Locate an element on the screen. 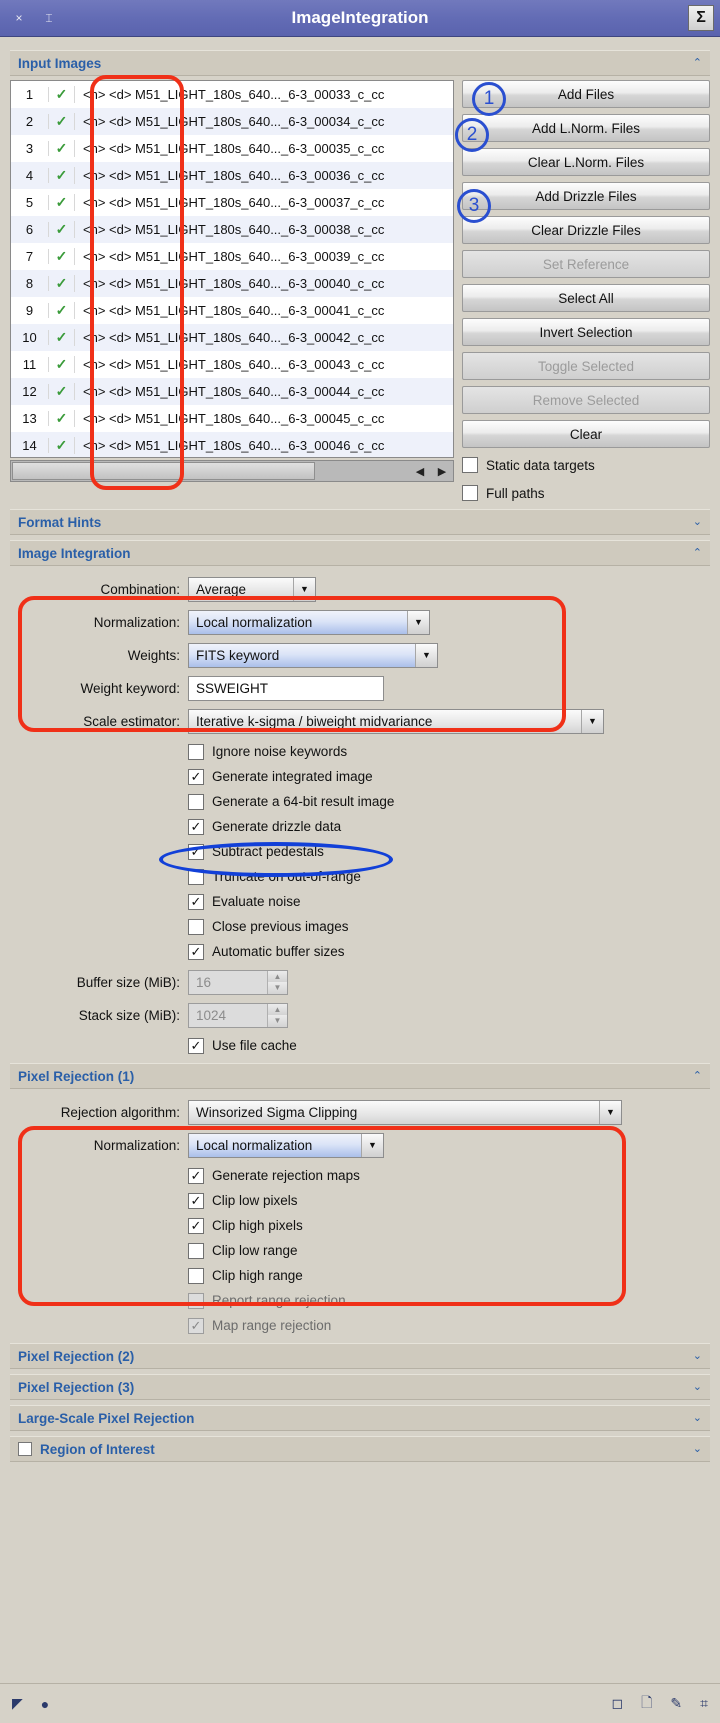  use-file-cache-checkbox: ✓ is located at coordinates (196, 1045).